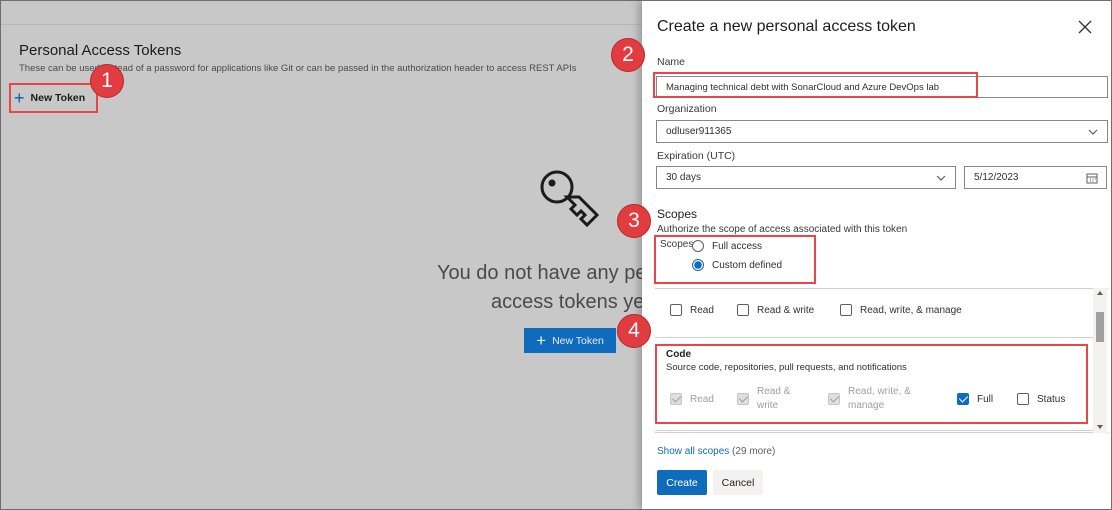 The height and width of the screenshot is (510, 1112). I want to click on scopes-radio-label: Scopes, so click(677, 244).